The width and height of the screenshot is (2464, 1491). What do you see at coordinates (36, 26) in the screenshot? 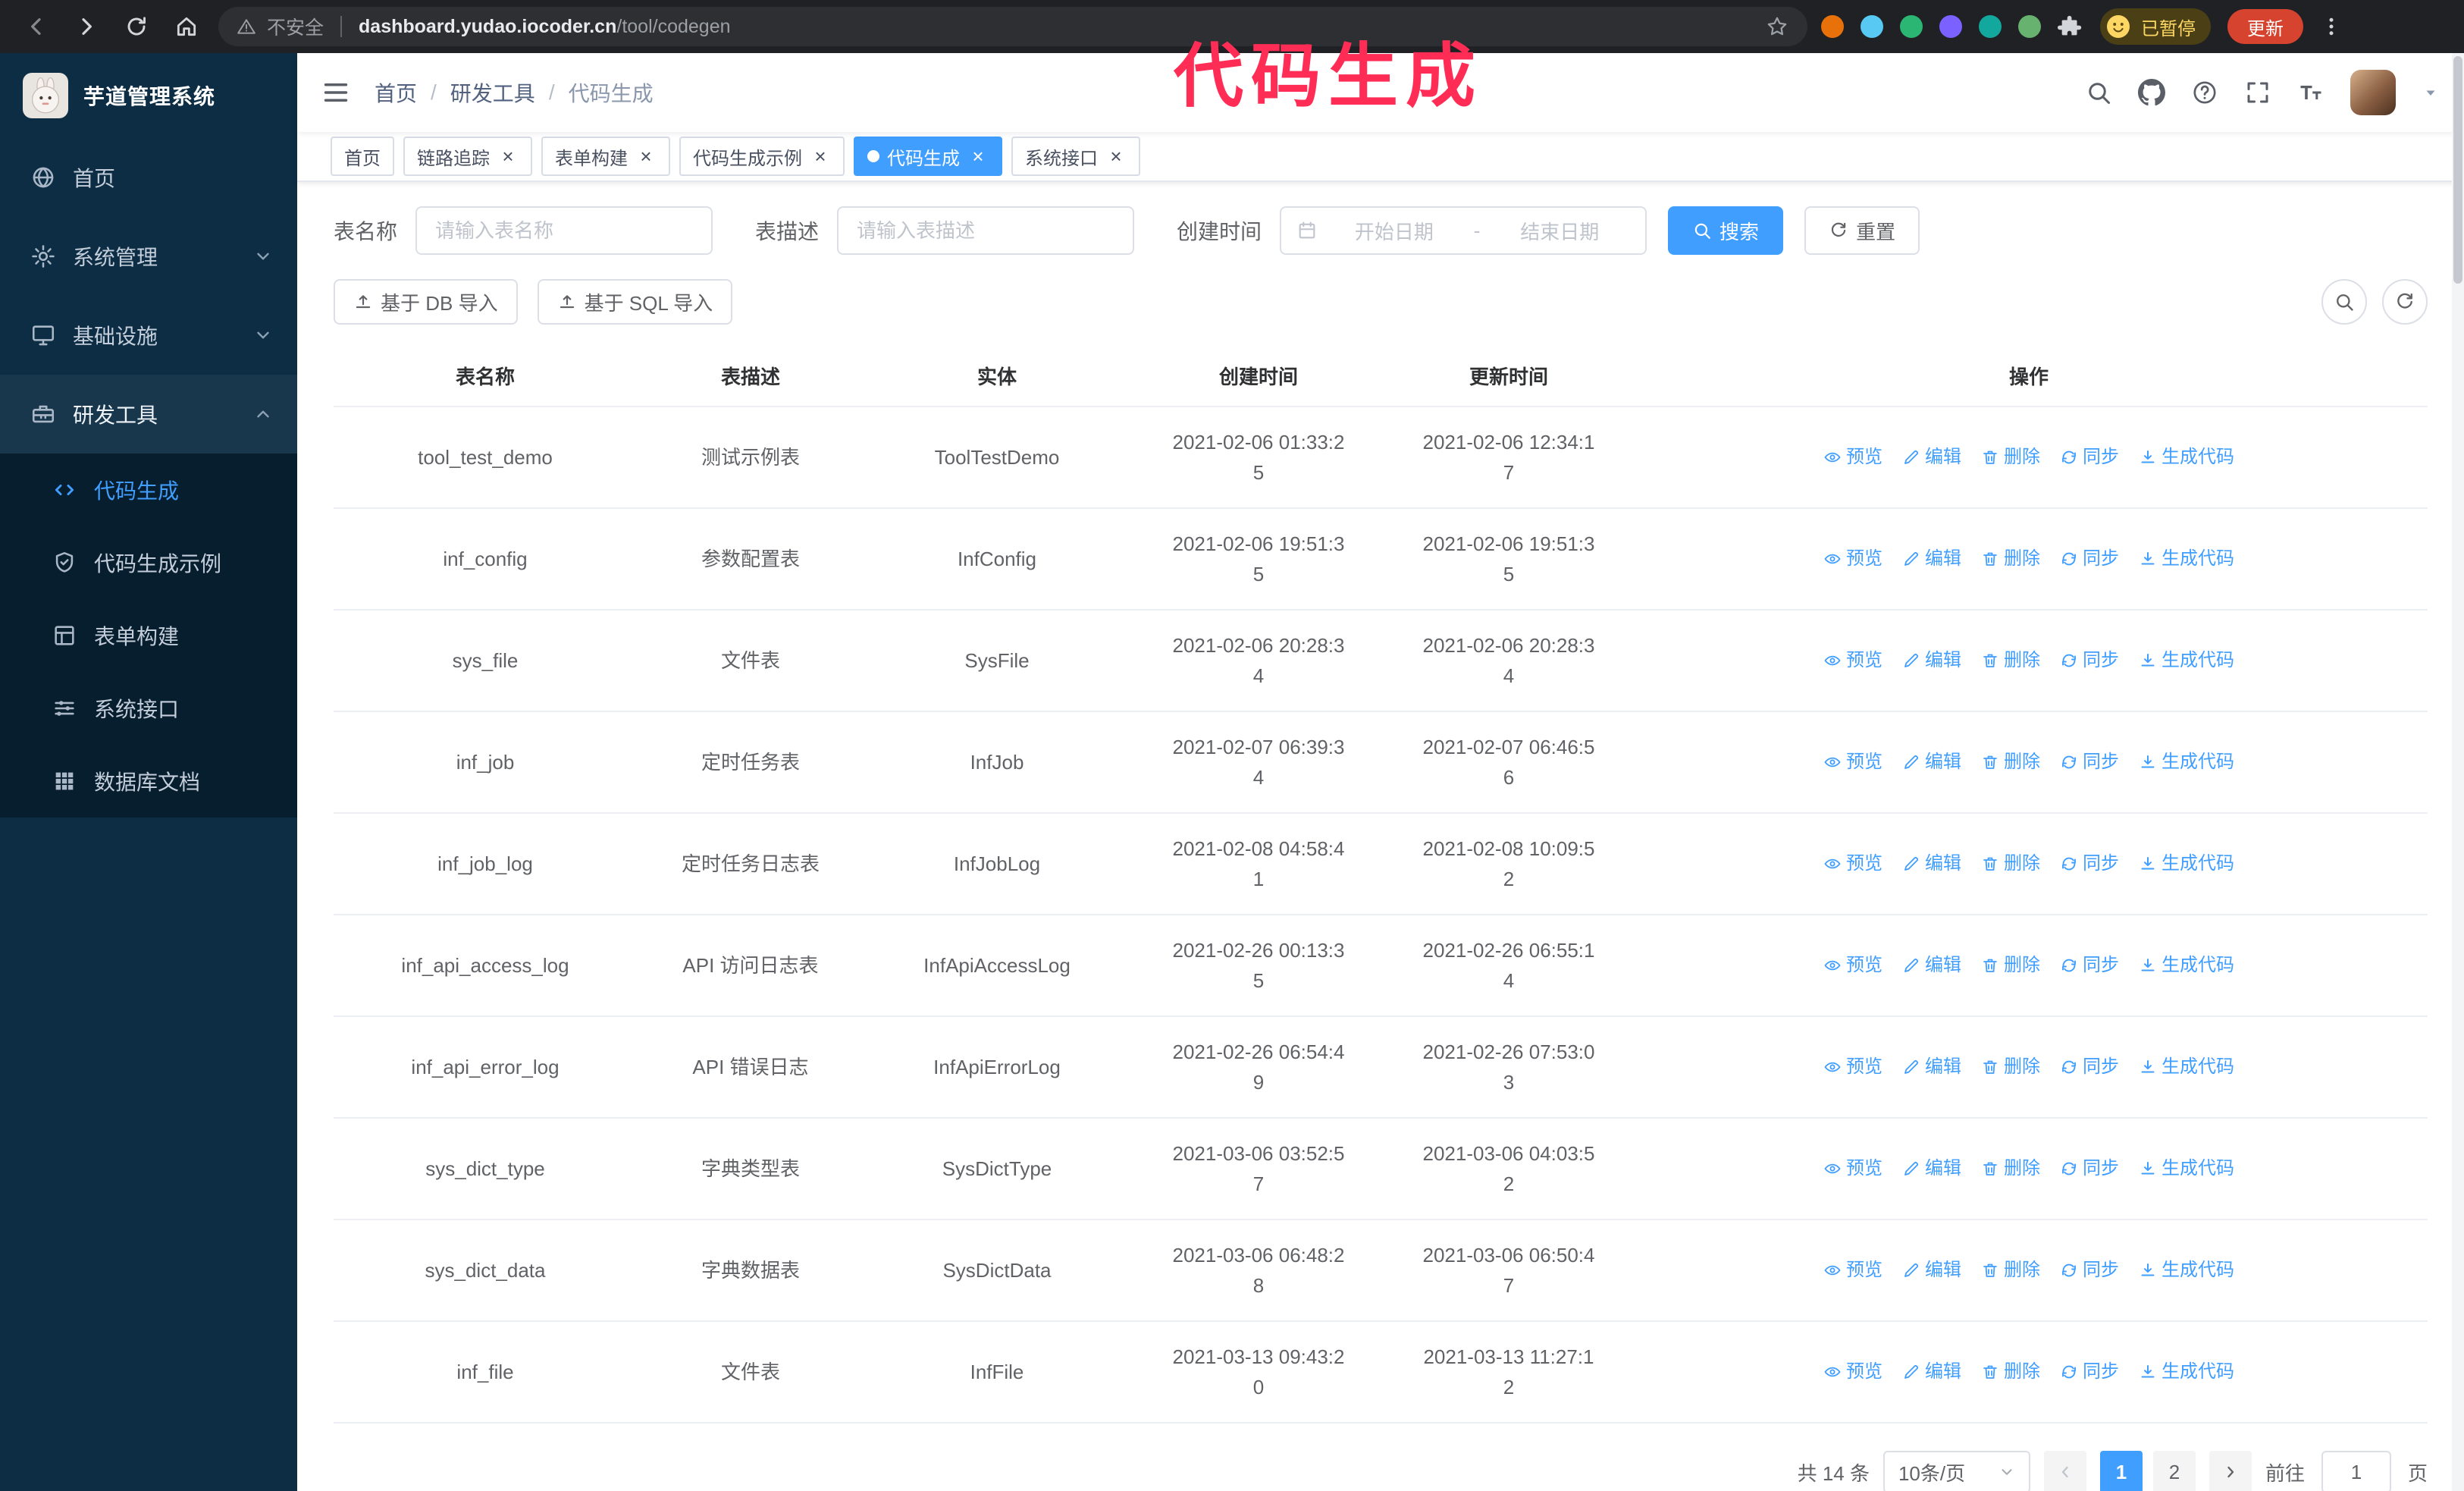
I see `back-button` at bounding box center [36, 26].